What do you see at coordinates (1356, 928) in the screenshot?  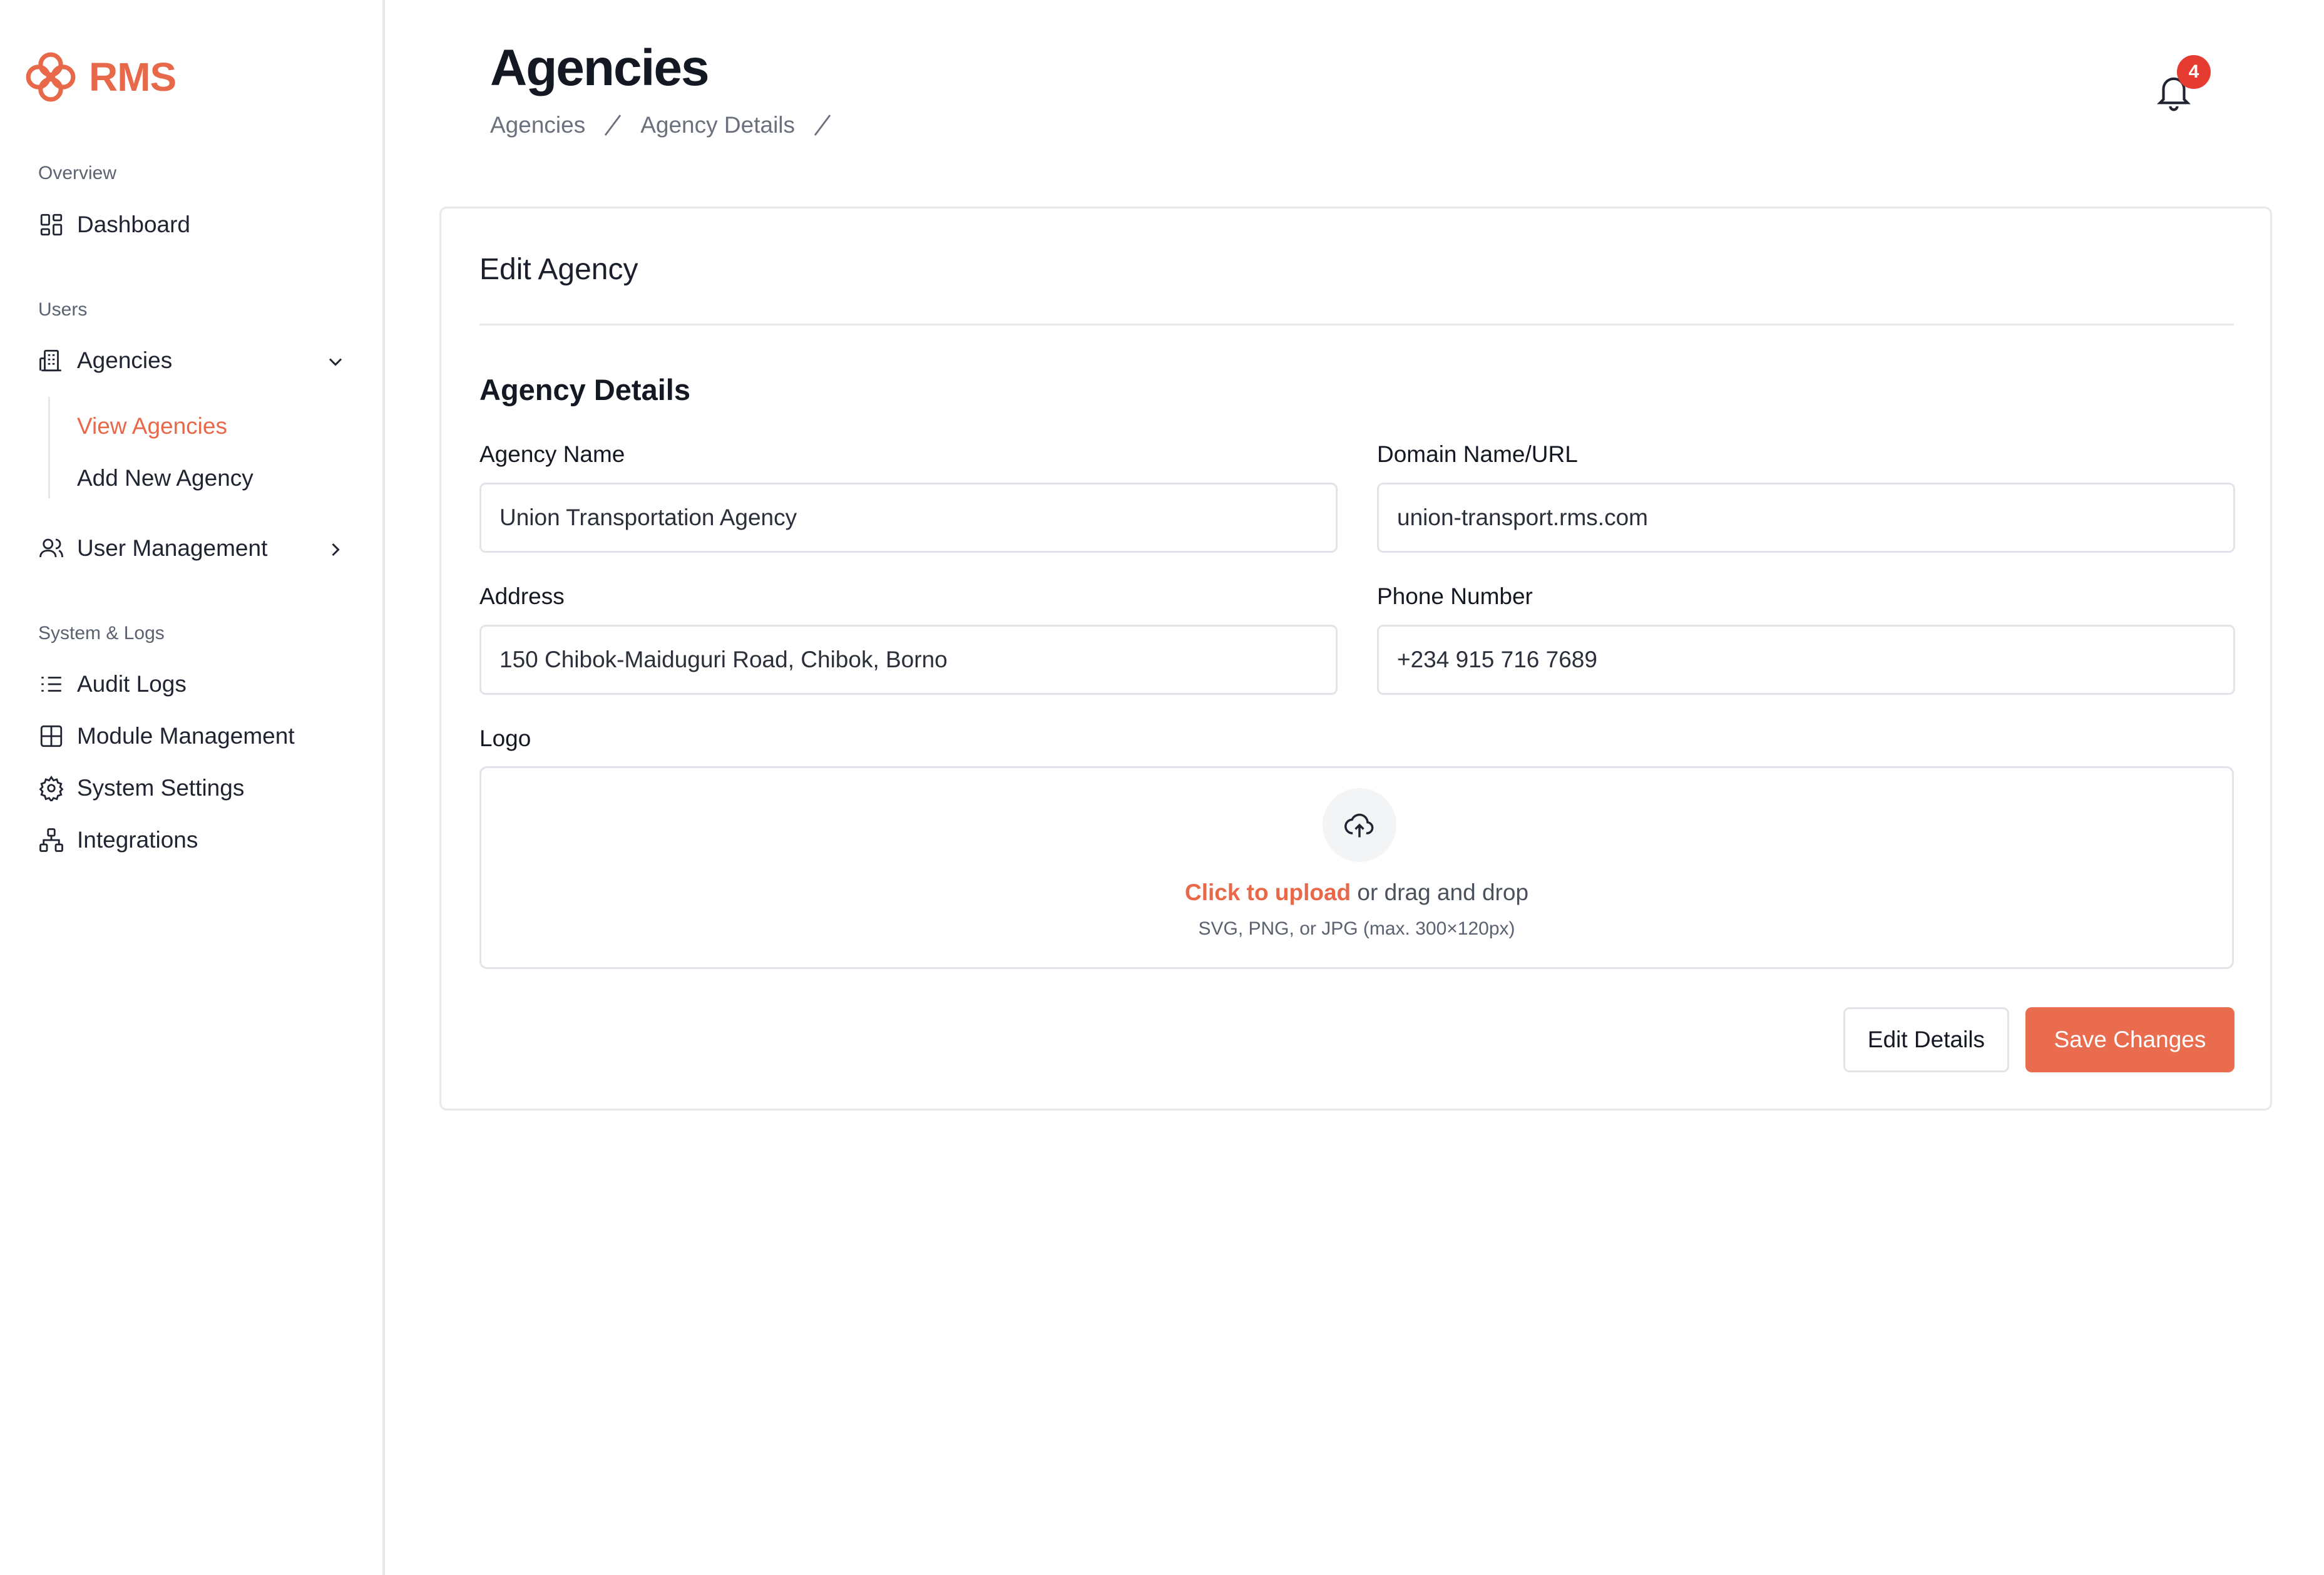 I see `upload-hint: SVG, PNG, or JPG (max. 300×120px)` at bounding box center [1356, 928].